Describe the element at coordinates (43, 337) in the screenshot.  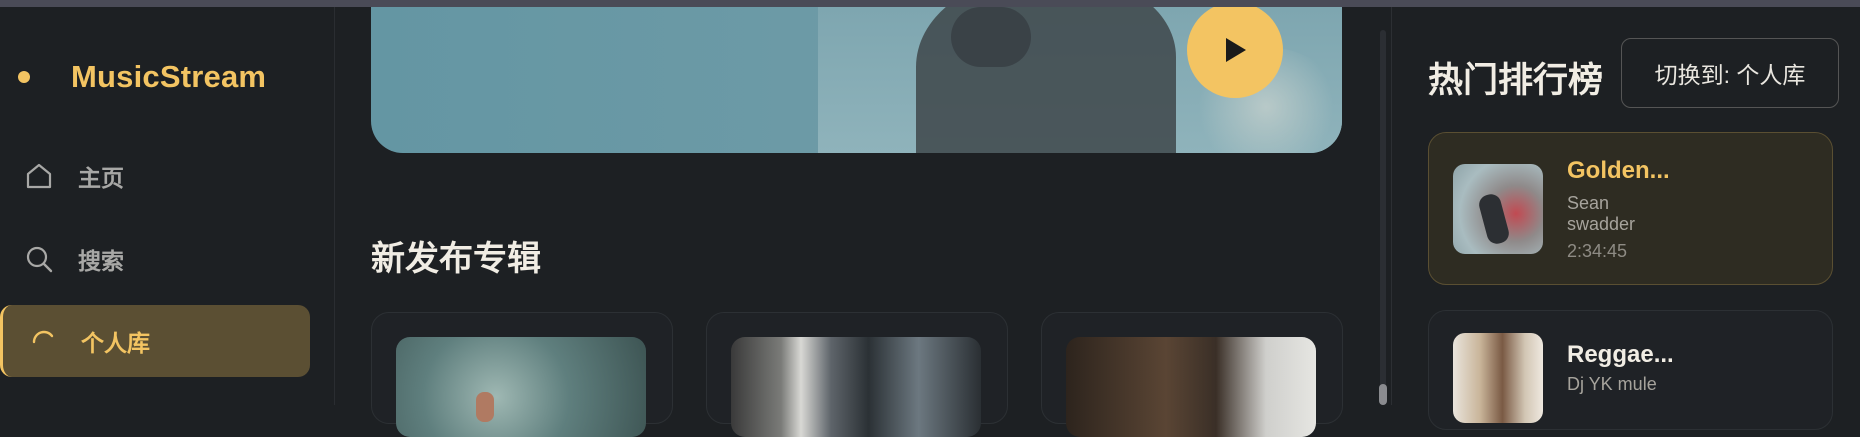
I see `library-icon` at that location.